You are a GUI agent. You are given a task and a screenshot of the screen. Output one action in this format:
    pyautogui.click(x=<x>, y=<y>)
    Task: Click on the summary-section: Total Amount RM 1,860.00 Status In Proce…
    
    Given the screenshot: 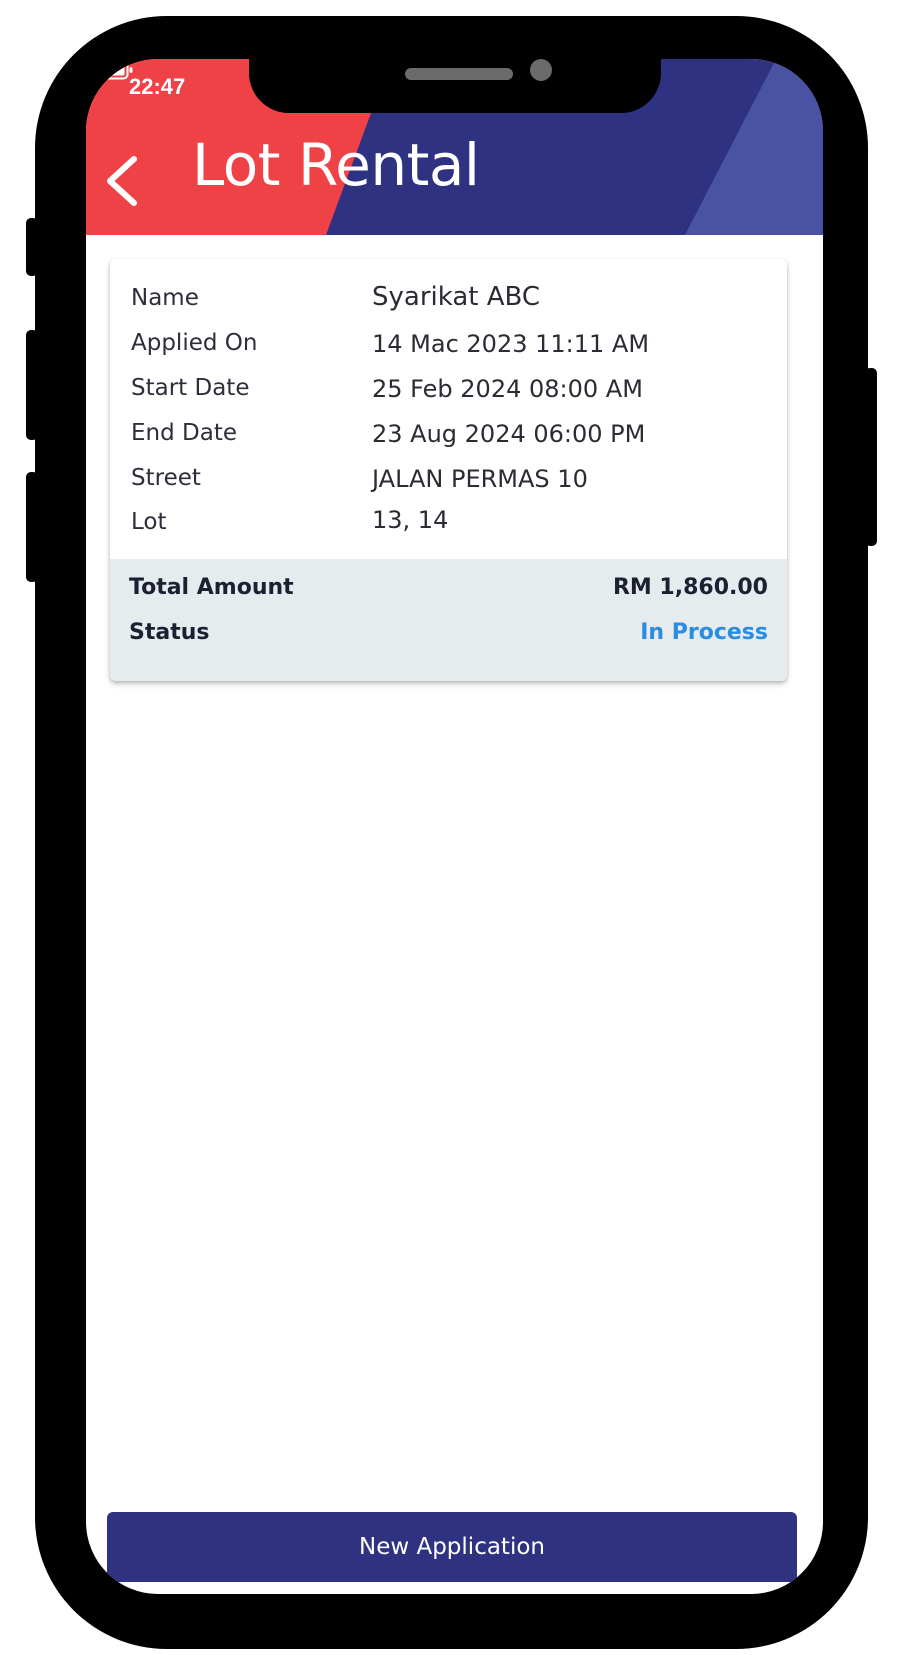 What is the action you would take?
    pyautogui.click(x=448, y=620)
    